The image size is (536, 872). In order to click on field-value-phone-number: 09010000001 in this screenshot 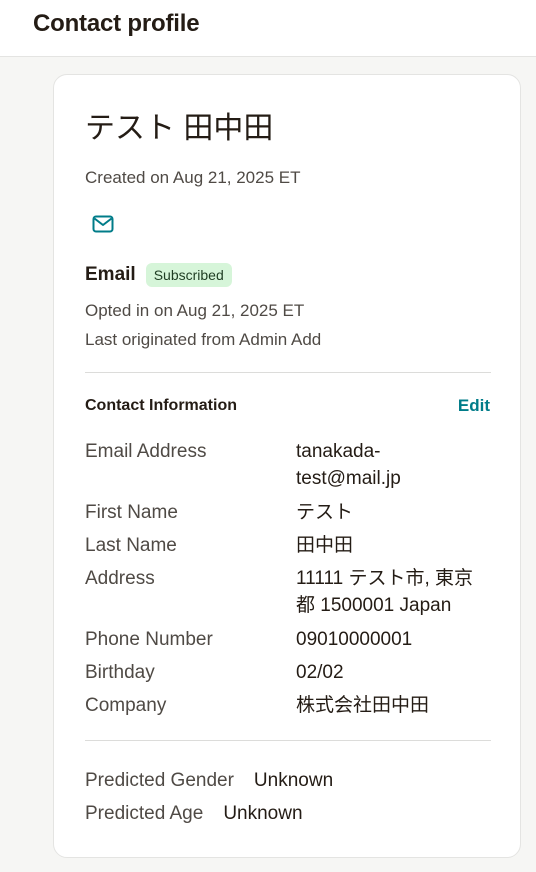, I will do `click(354, 639)`.